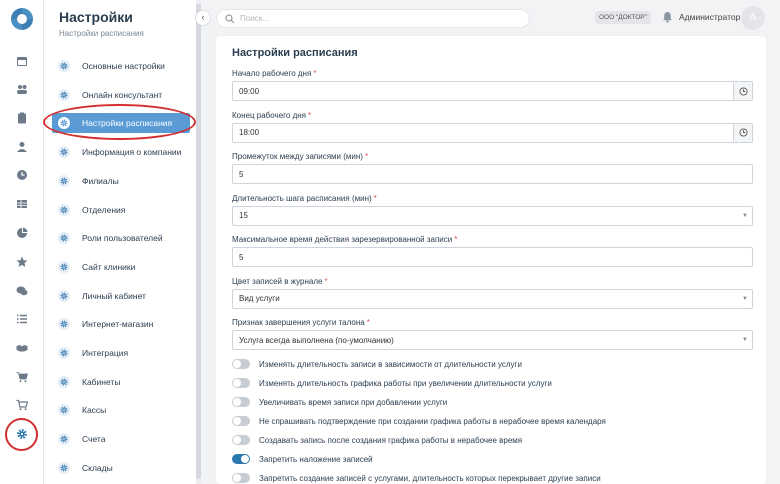 This screenshot has width=780, height=484. I want to click on sidebar-item: Роли пользователей, so click(128, 238).